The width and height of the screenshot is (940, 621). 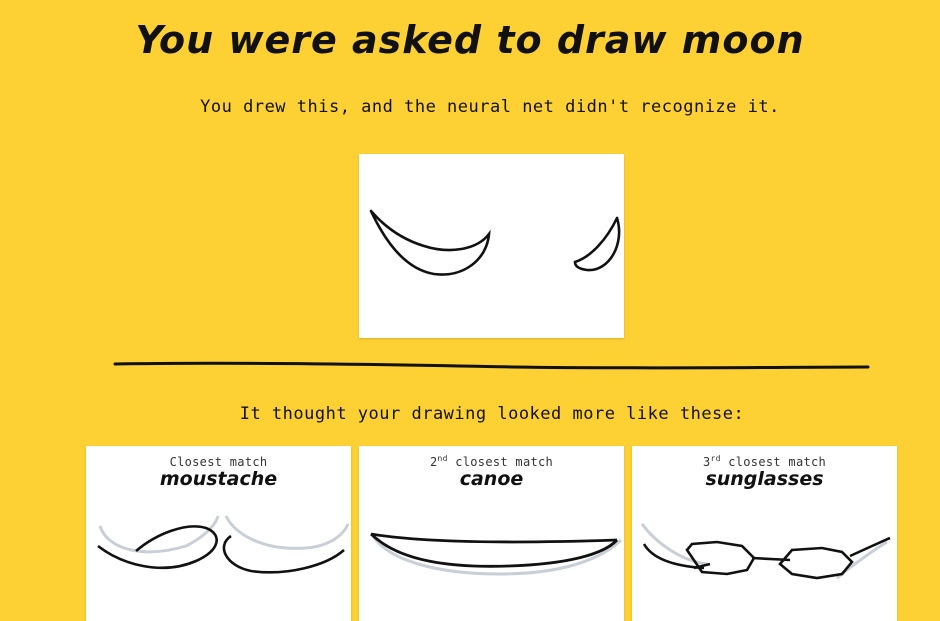 I want to click on match-card-moustache: Closest match moustache, so click(x=218, y=533).